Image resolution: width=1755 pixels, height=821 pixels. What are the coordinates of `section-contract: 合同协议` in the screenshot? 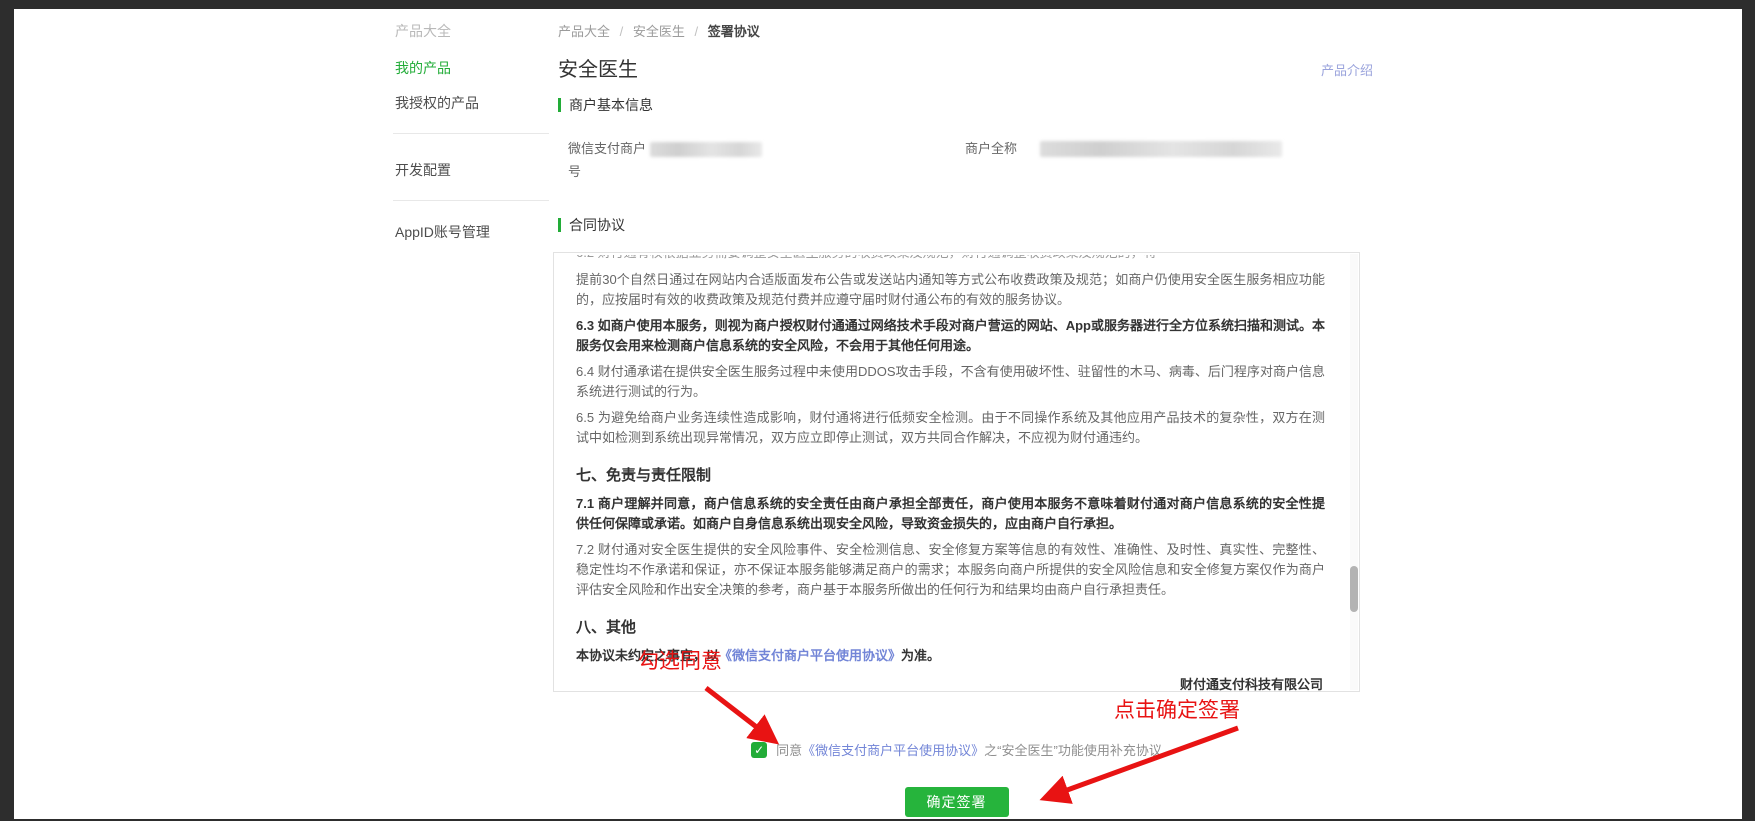 It's located at (591, 225).